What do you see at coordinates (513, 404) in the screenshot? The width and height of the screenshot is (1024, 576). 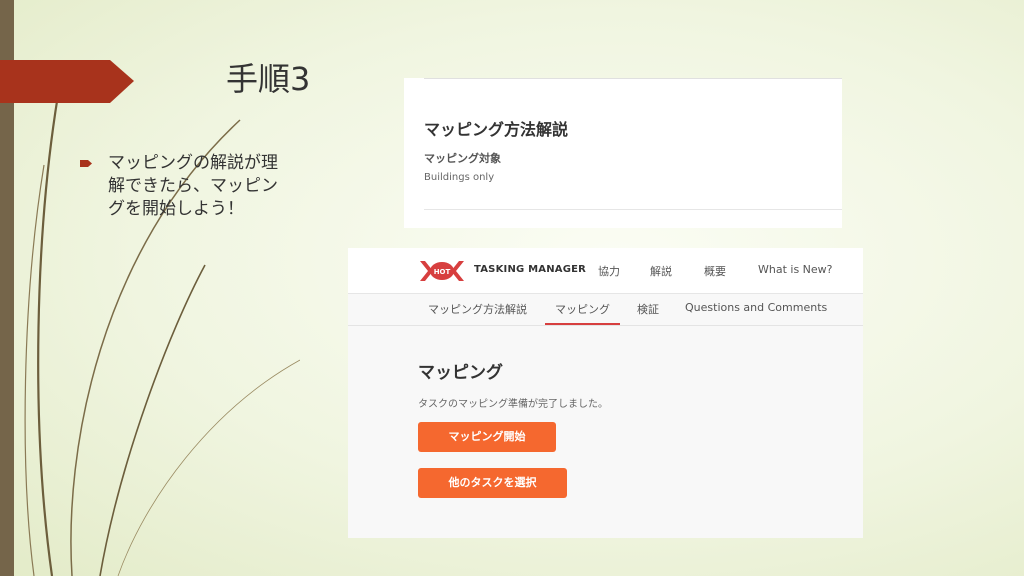 I see `status-message: タスクのマッピング準備が完了しました。` at bounding box center [513, 404].